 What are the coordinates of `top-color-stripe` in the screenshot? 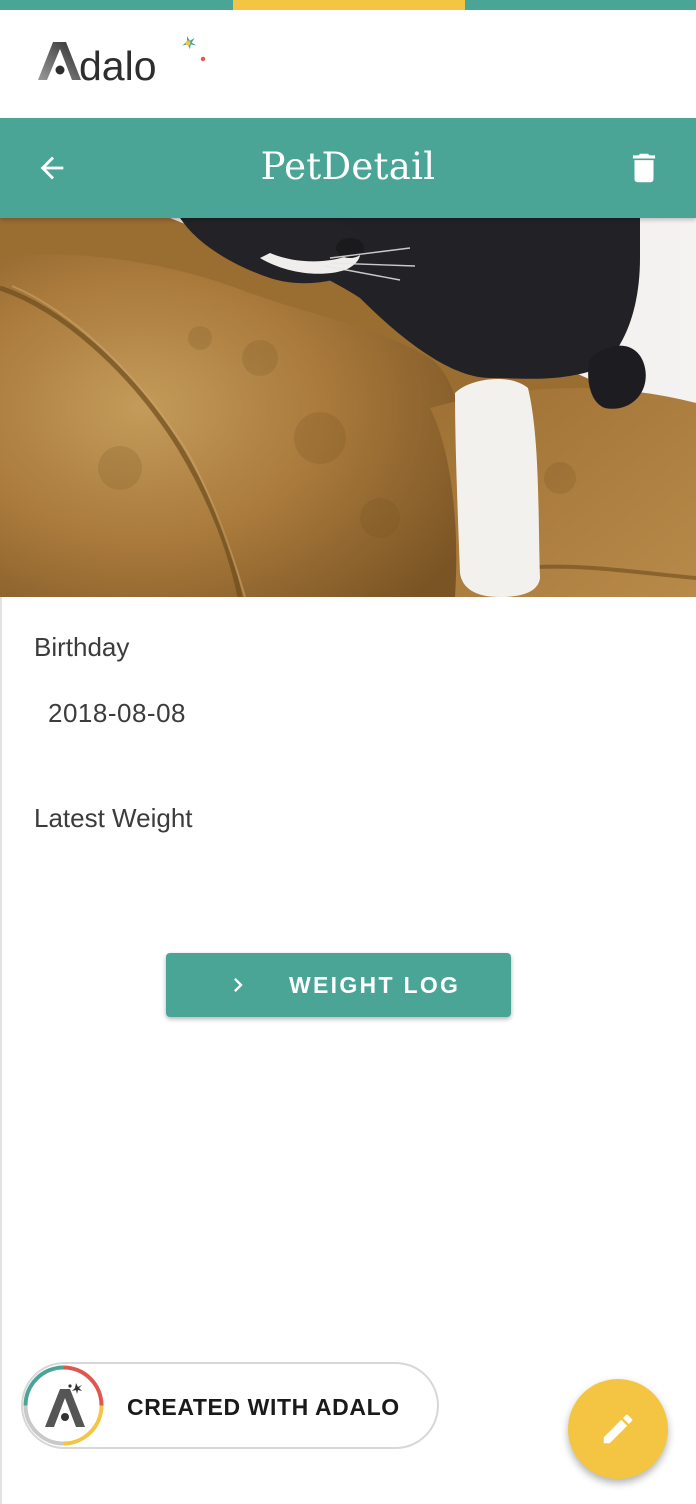 It's located at (348, 5).